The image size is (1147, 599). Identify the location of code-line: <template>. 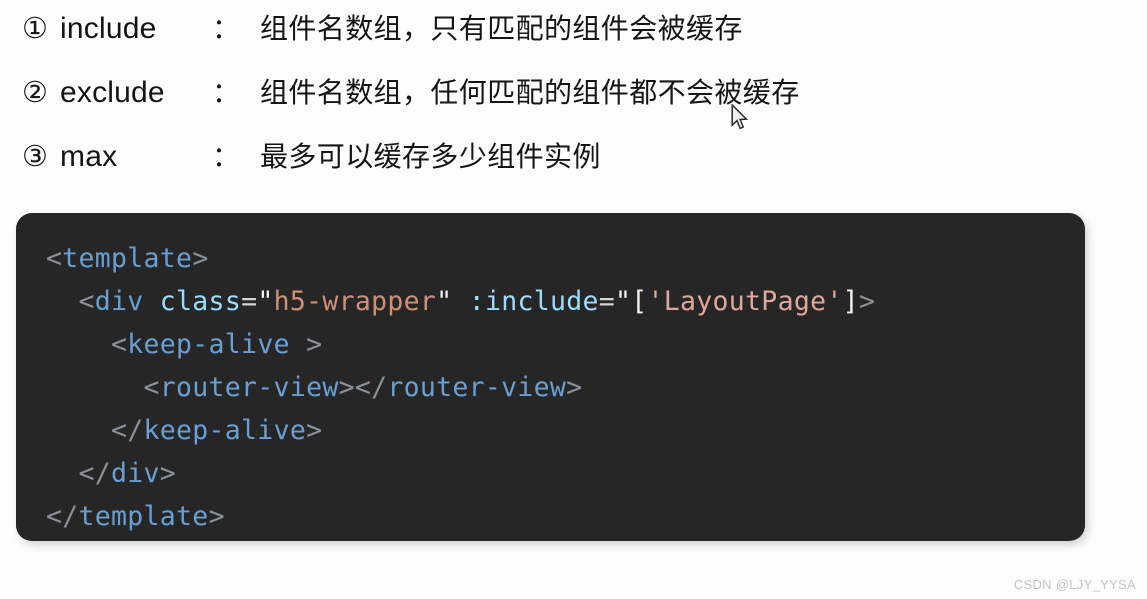
(565, 258).